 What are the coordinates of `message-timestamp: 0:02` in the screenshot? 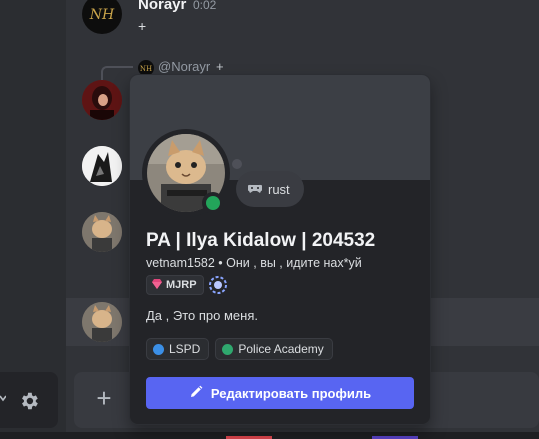 It's located at (205, 6).